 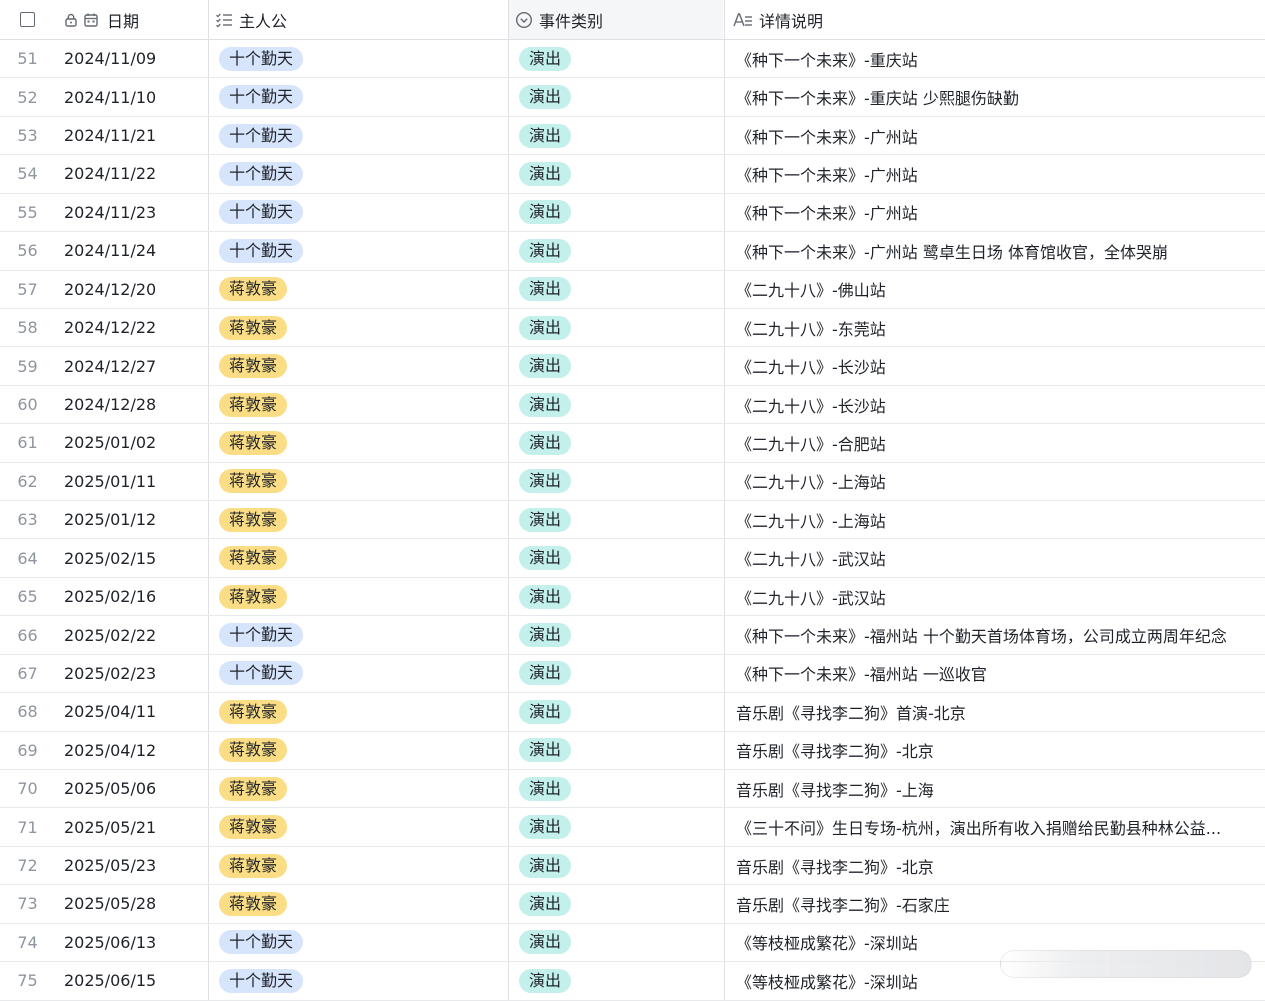 I want to click on column-header-date: 日期, so click(x=131, y=19).